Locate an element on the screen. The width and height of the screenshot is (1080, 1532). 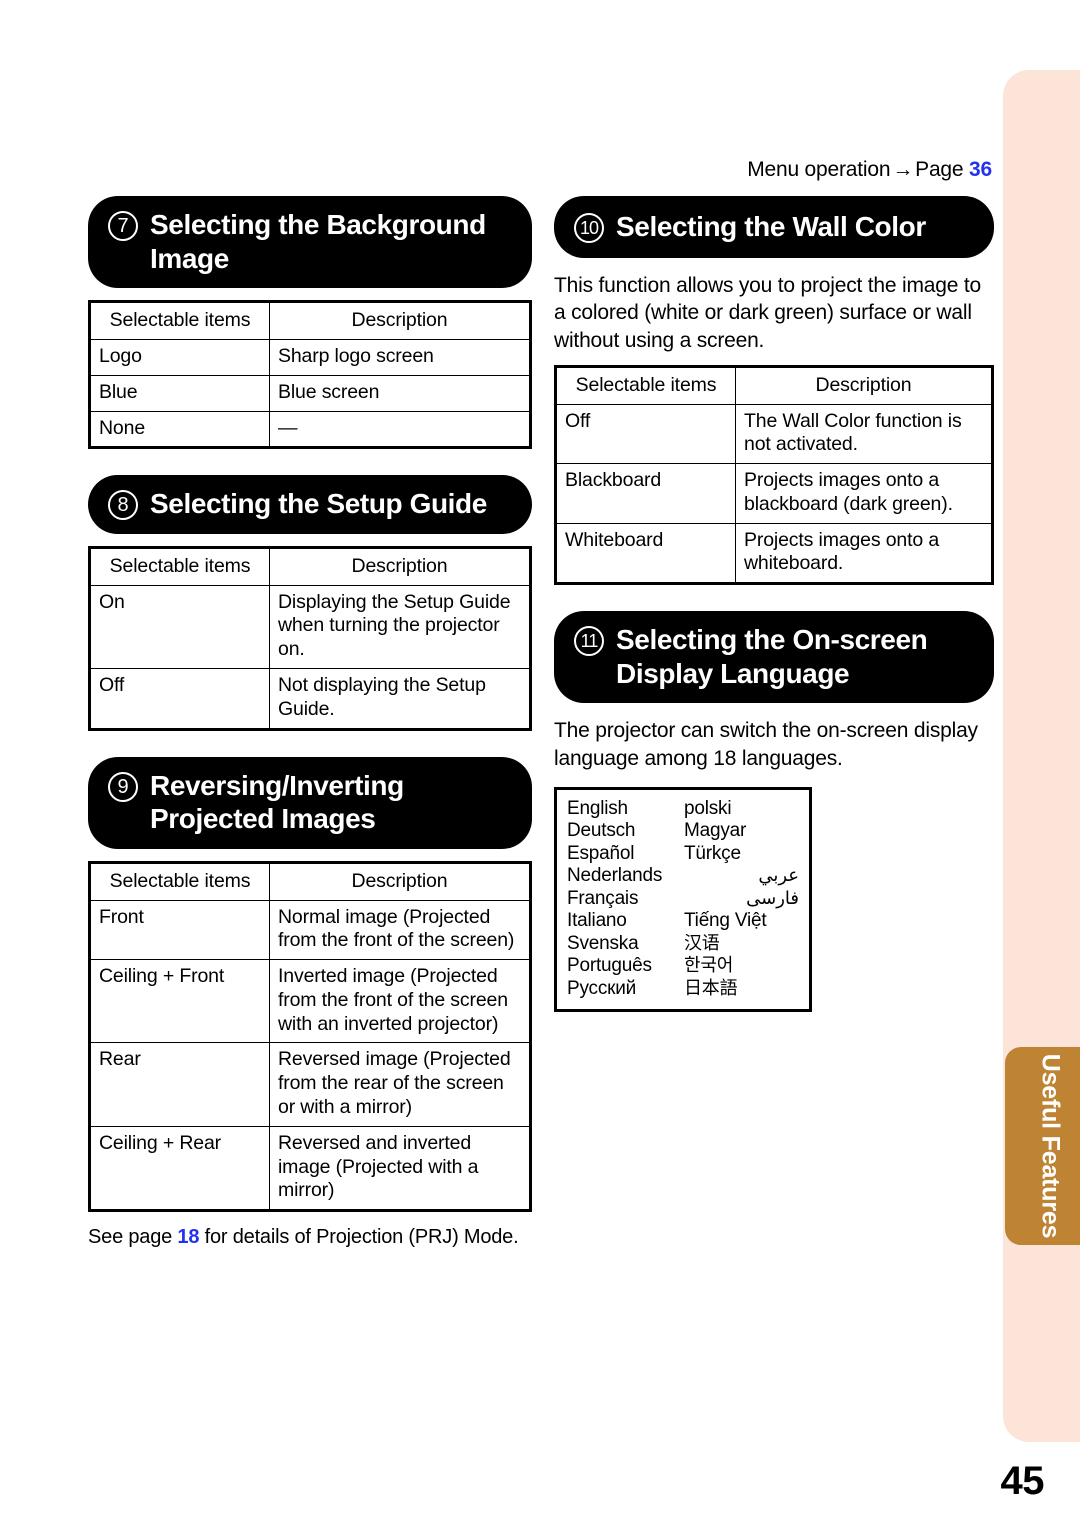
section-heading-setup-guide: 8 Selecting the Setup Guide is located at coordinates (310, 504).